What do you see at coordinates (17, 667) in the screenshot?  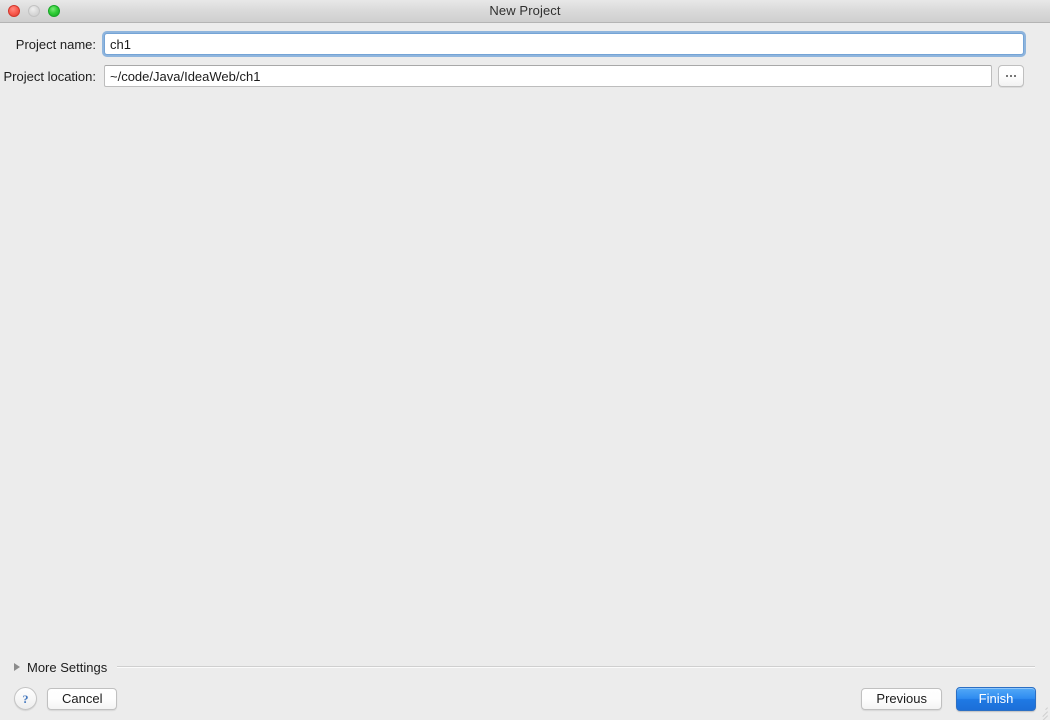 I see `disclosure-triangle-right-icon` at bounding box center [17, 667].